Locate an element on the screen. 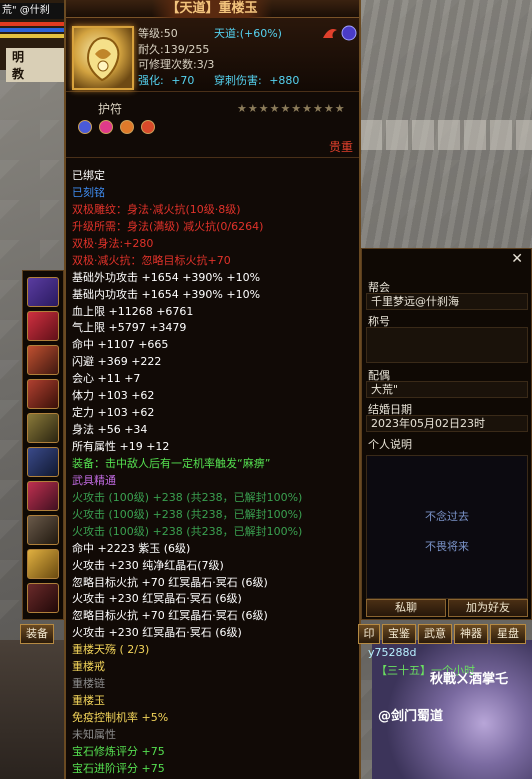  noble-tag: 贵重 is located at coordinates (340, 147).